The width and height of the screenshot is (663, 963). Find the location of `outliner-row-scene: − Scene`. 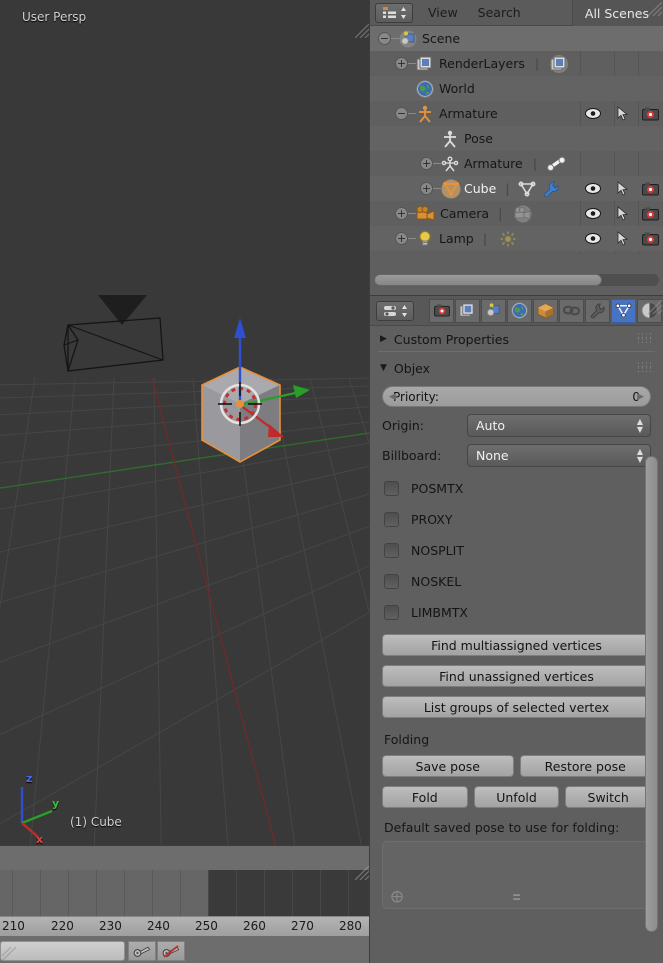

outliner-row-scene: − Scene is located at coordinates (516, 38).